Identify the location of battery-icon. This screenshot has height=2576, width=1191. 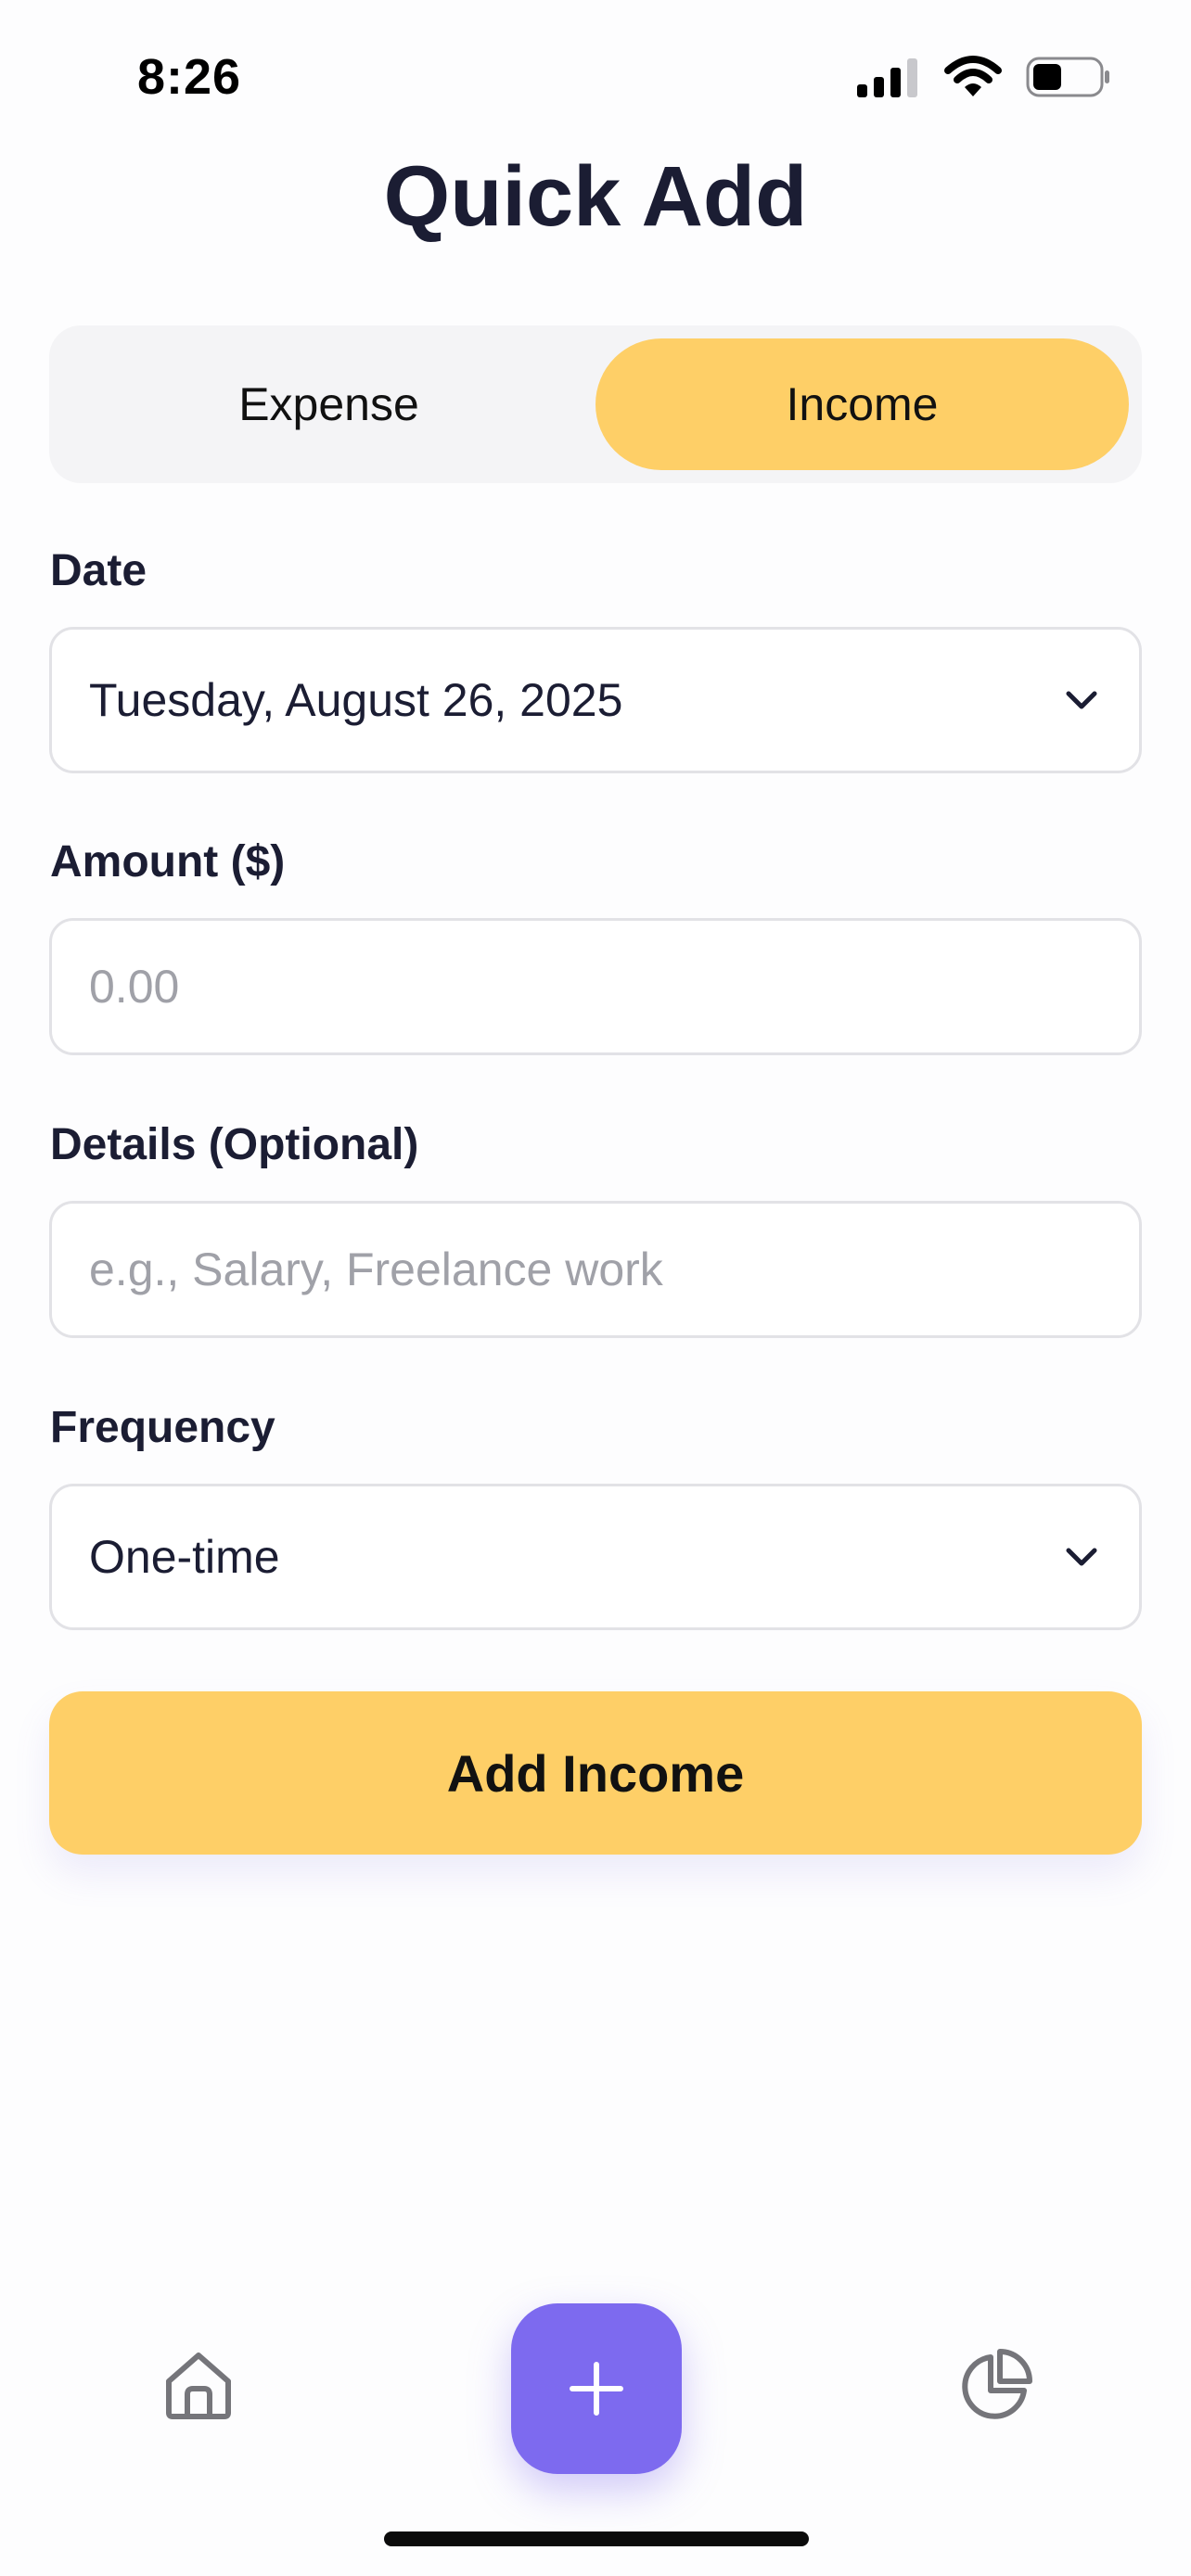
(1067, 77).